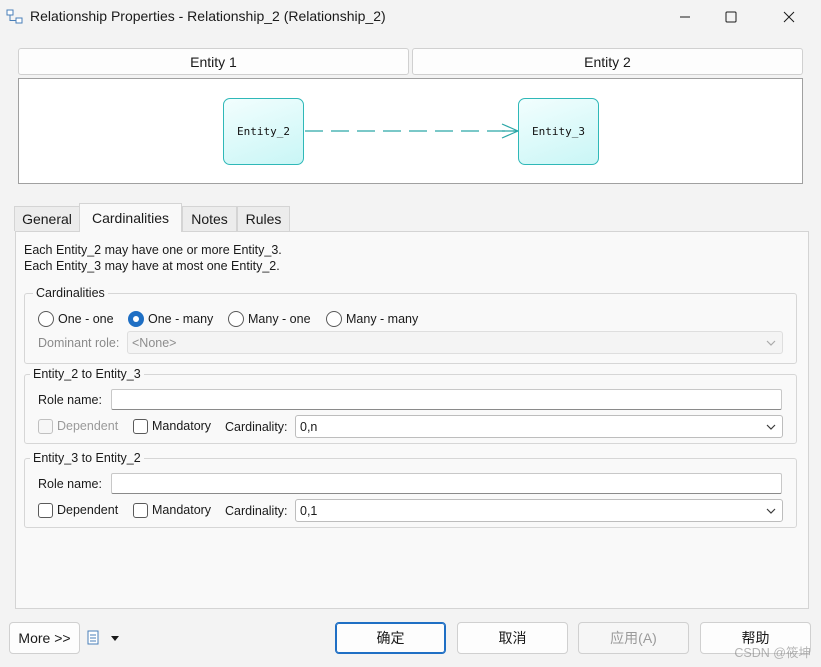 This screenshot has width=821, height=667. Describe the element at coordinates (181, 319) in the screenshot. I see `radio-one-many-label: One - many` at that location.